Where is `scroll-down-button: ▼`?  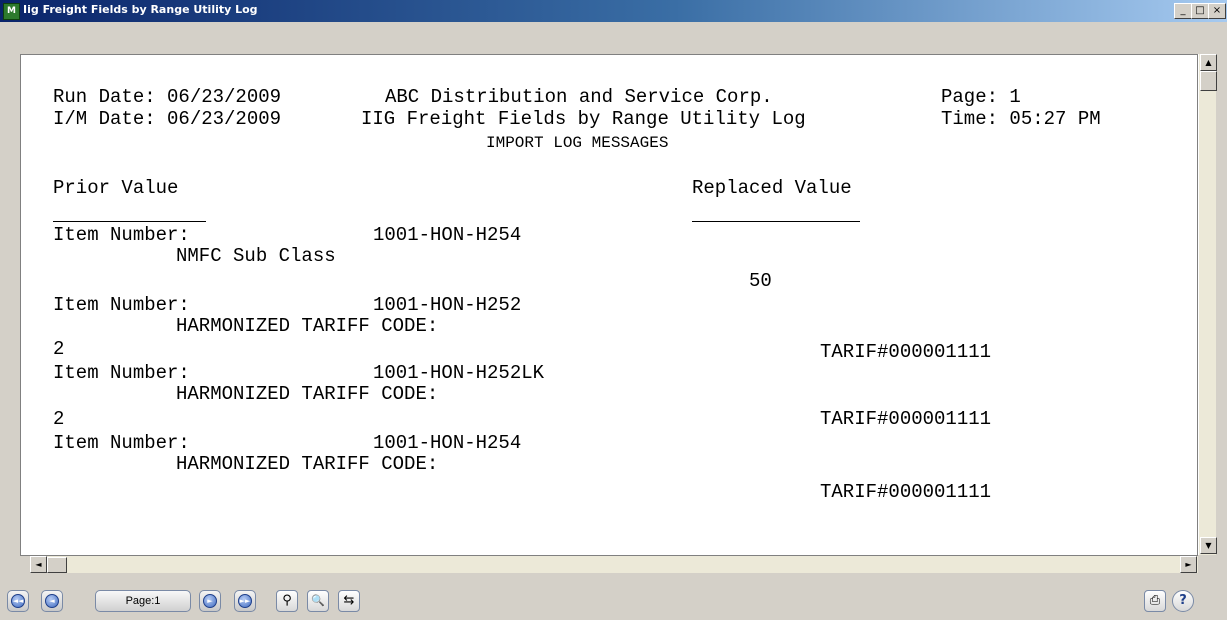 scroll-down-button: ▼ is located at coordinates (1208, 545).